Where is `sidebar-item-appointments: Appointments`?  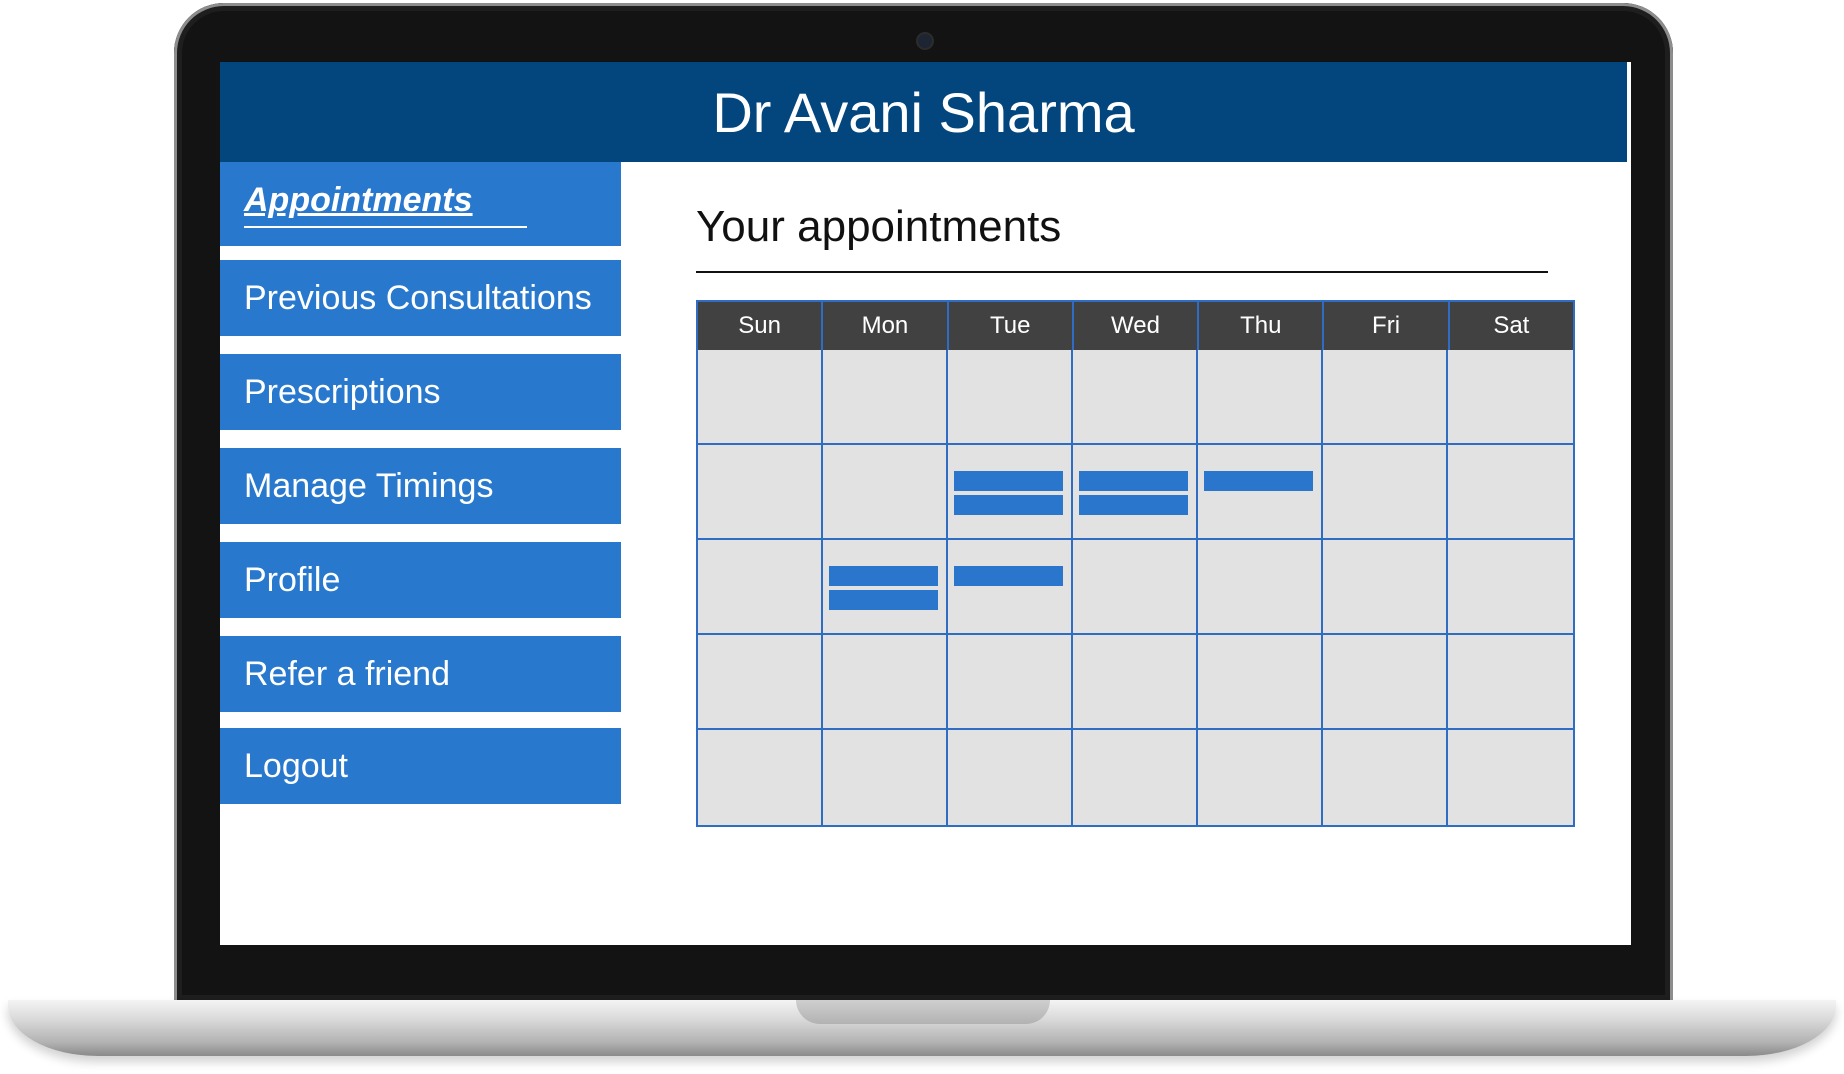 sidebar-item-appointments: Appointments is located at coordinates (420, 204).